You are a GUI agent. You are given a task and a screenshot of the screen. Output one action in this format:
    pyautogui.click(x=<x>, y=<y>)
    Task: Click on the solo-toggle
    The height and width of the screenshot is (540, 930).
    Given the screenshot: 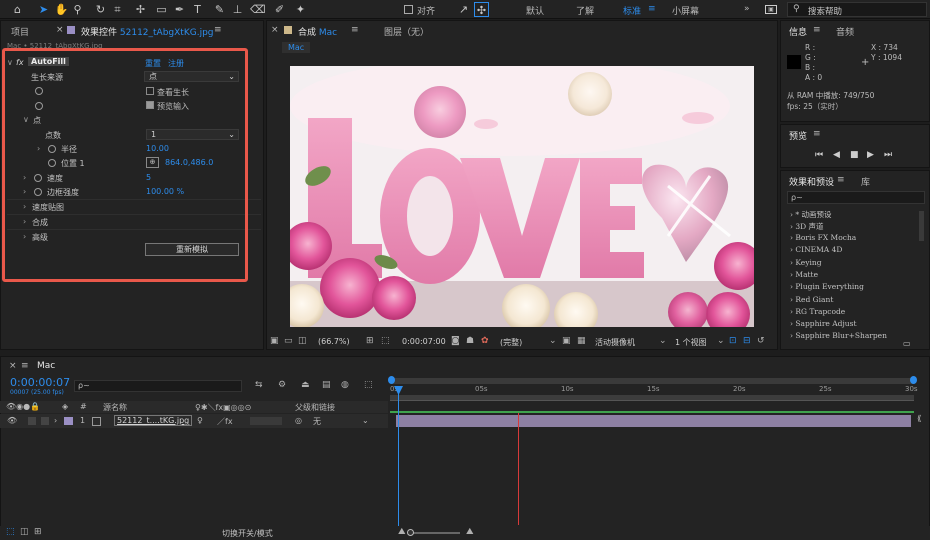 What is the action you would take?
    pyautogui.click(x=32, y=421)
    